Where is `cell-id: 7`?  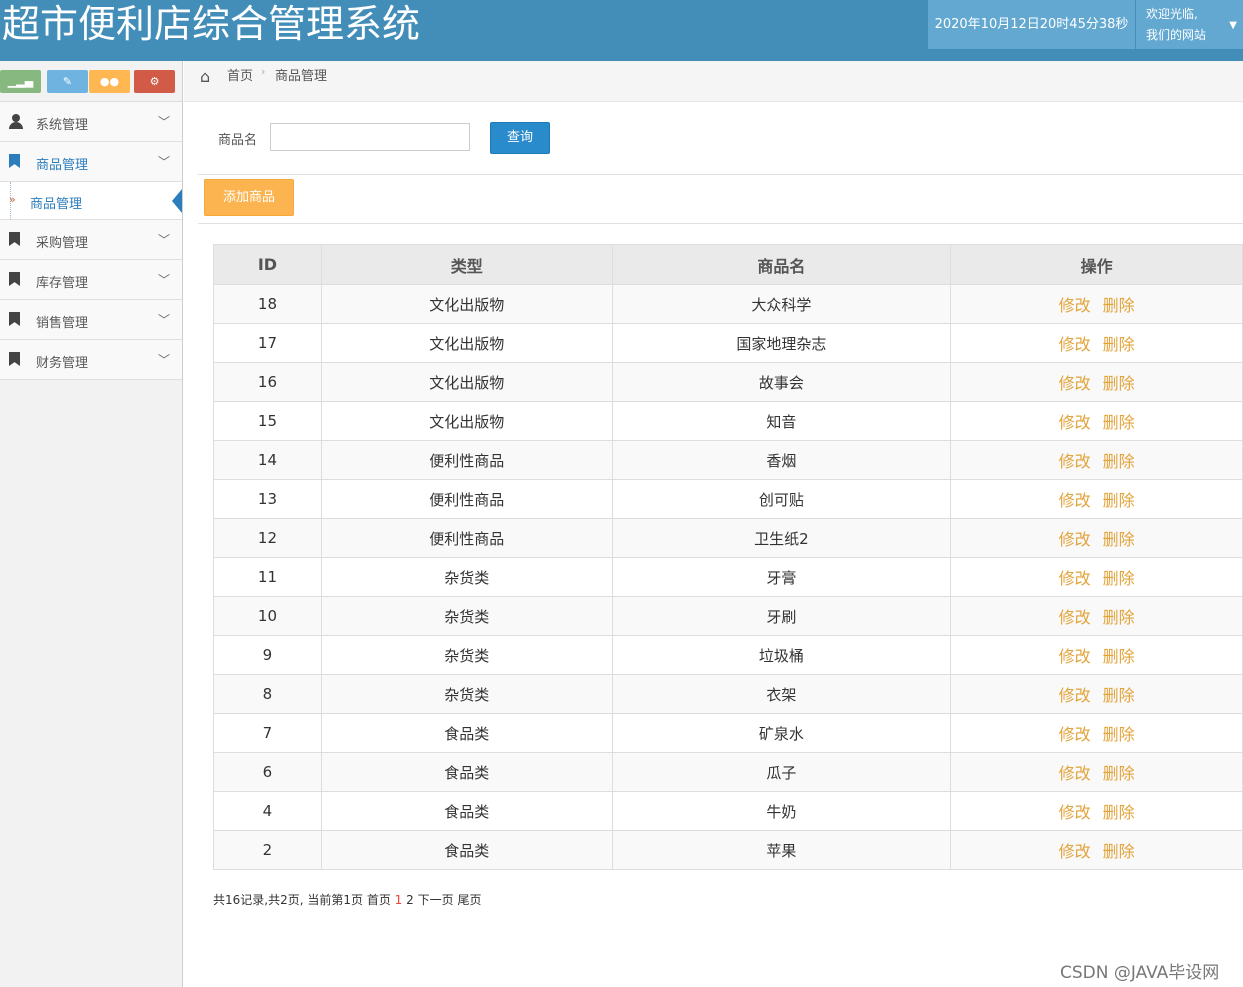 cell-id: 7 is located at coordinates (267, 733).